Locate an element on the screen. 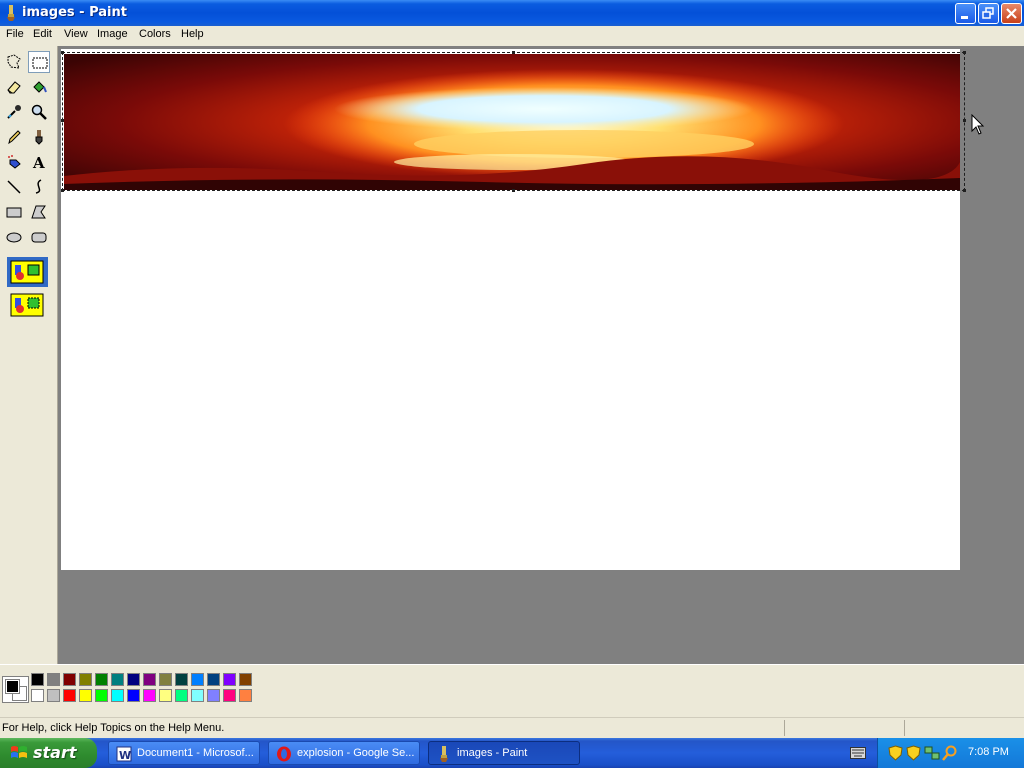 This screenshot has width=1024, height=768. ellipse-tool is located at coordinates (14, 237).